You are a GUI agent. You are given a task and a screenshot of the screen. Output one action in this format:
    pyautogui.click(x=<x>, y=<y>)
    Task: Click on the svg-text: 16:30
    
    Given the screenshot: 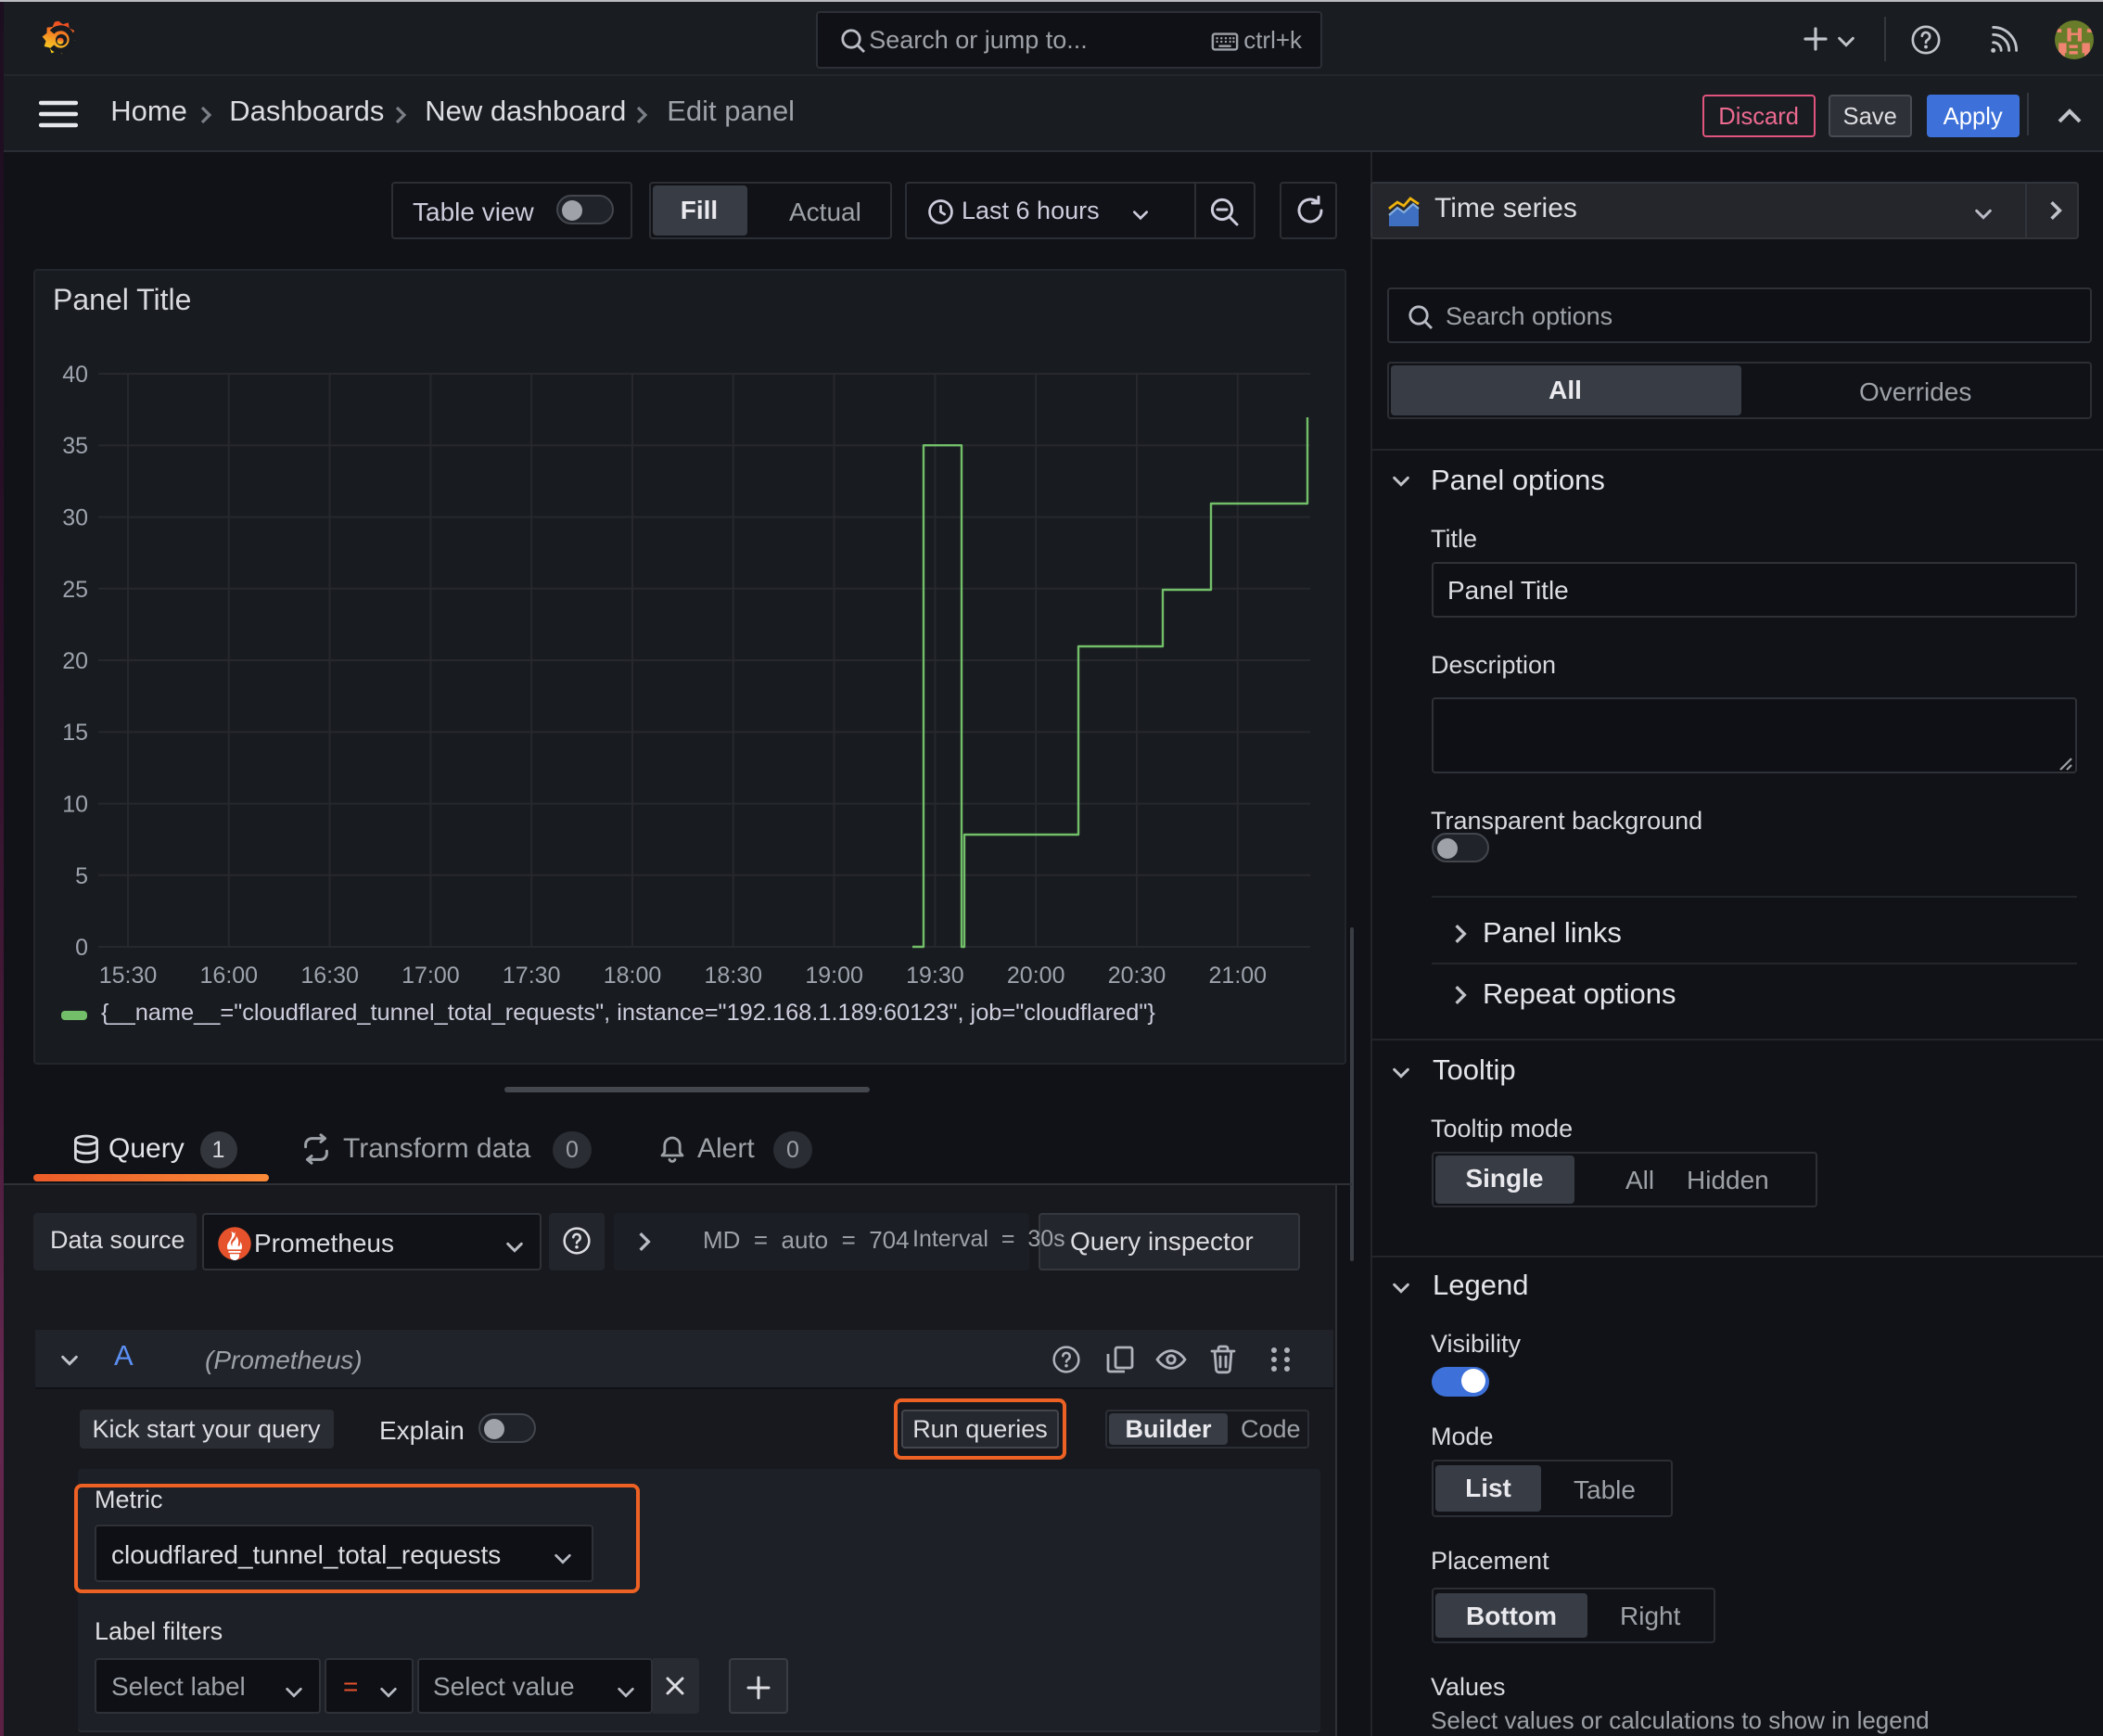 What is the action you would take?
    pyautogui.click(x=329, y=976)
    